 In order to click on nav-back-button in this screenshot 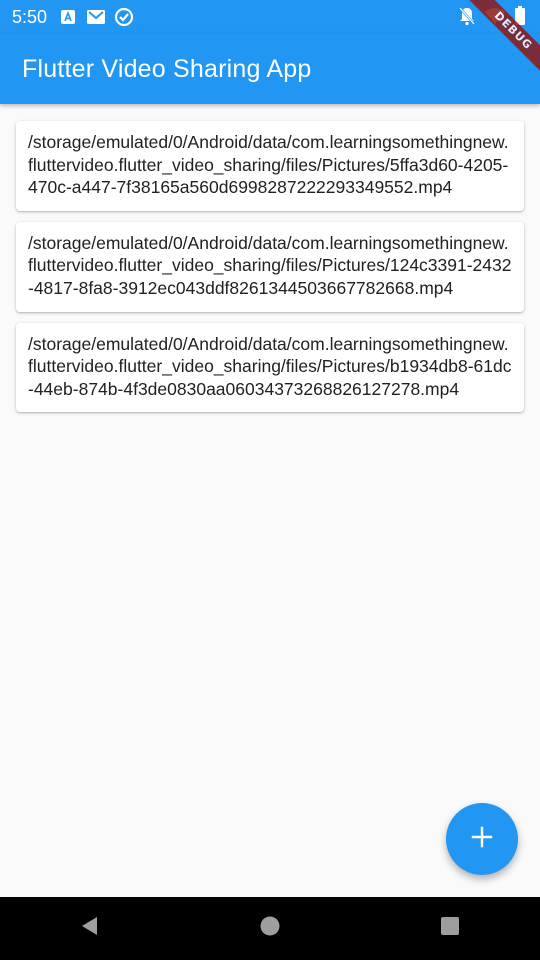, I will do `click(90, 929)`.